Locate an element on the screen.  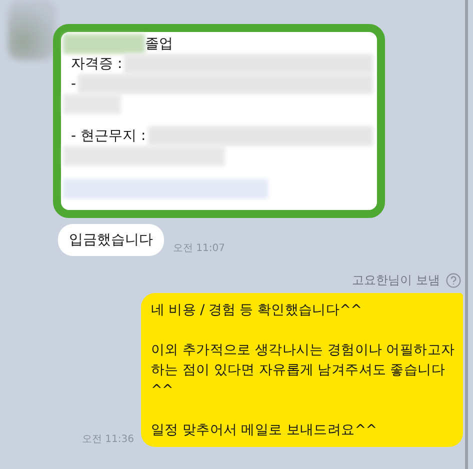
sender-note: 고요한님이 보냄 is located at coordinates (396, 280).